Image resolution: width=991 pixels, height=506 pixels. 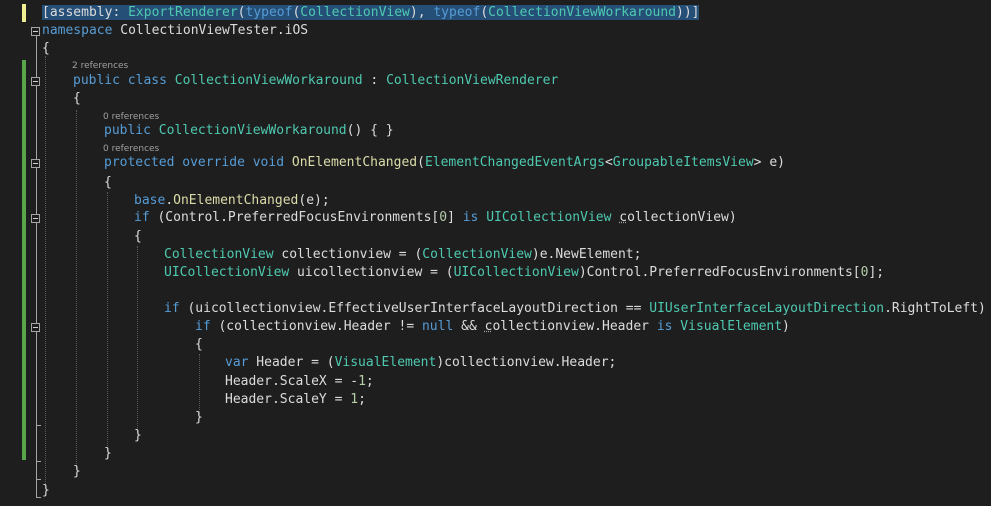 What do you see at coordinates (35, 163) in the screenshot?
I see `collapse-method-icon` at bounding box center [35, 163].